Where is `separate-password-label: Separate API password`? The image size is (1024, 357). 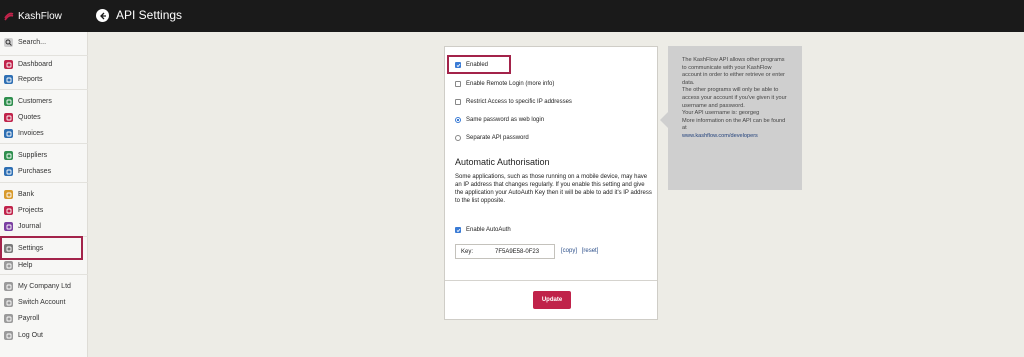 separate-password-label: Separate API password is located at coordinates (497, 138).